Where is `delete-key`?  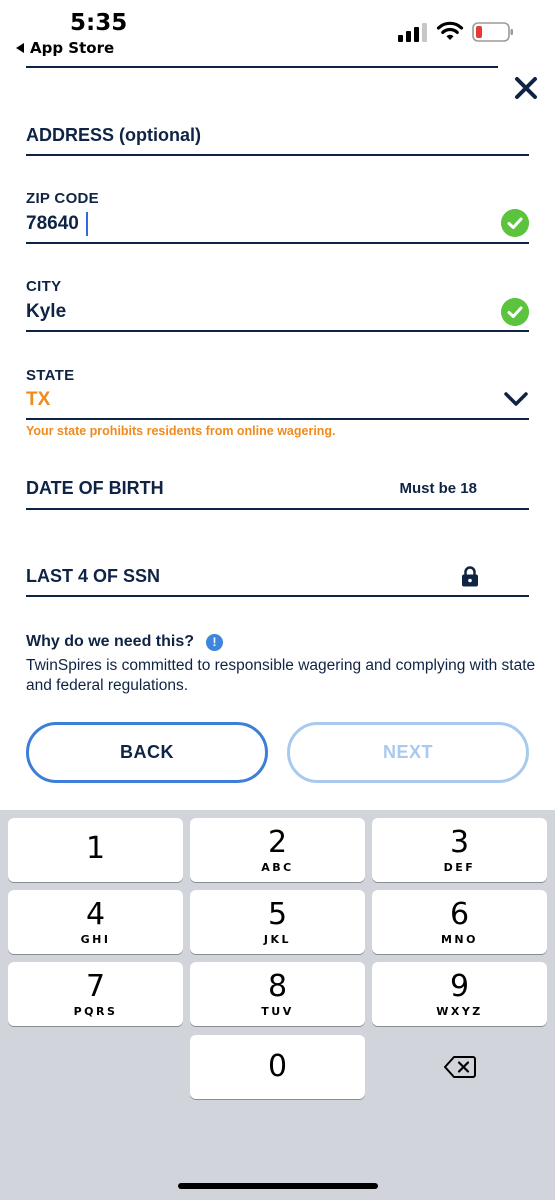
delete-key is located at coordinates (459, 1067).